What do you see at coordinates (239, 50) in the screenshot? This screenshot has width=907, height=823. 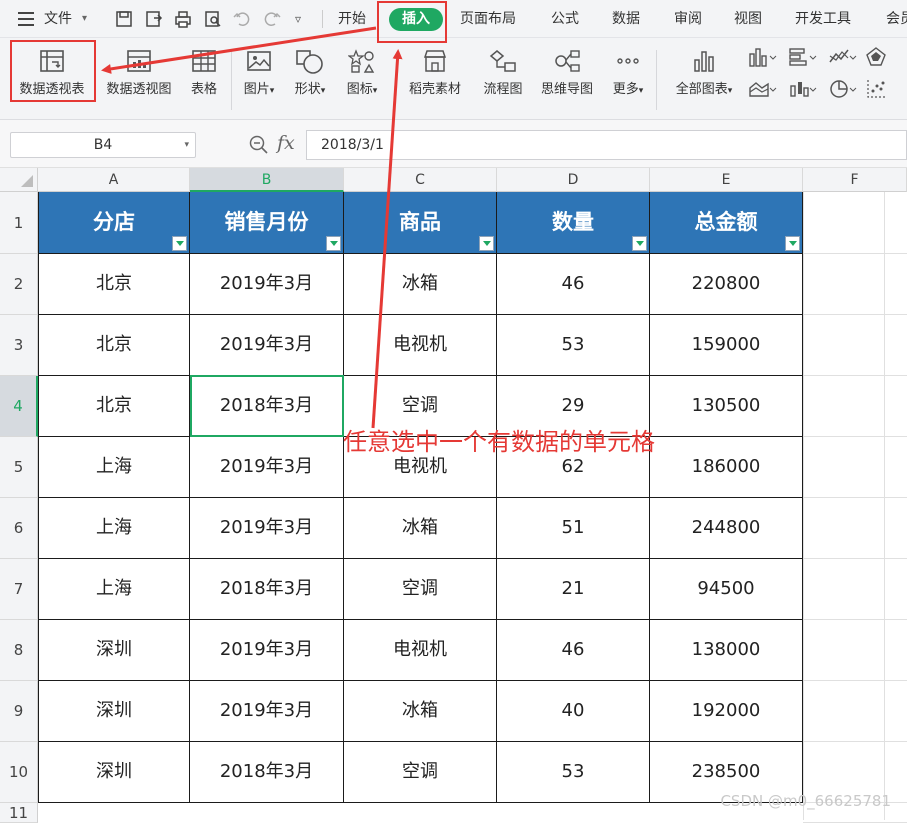 I see `arrow-insert-to-pivot` at bounding box center [239, 50].